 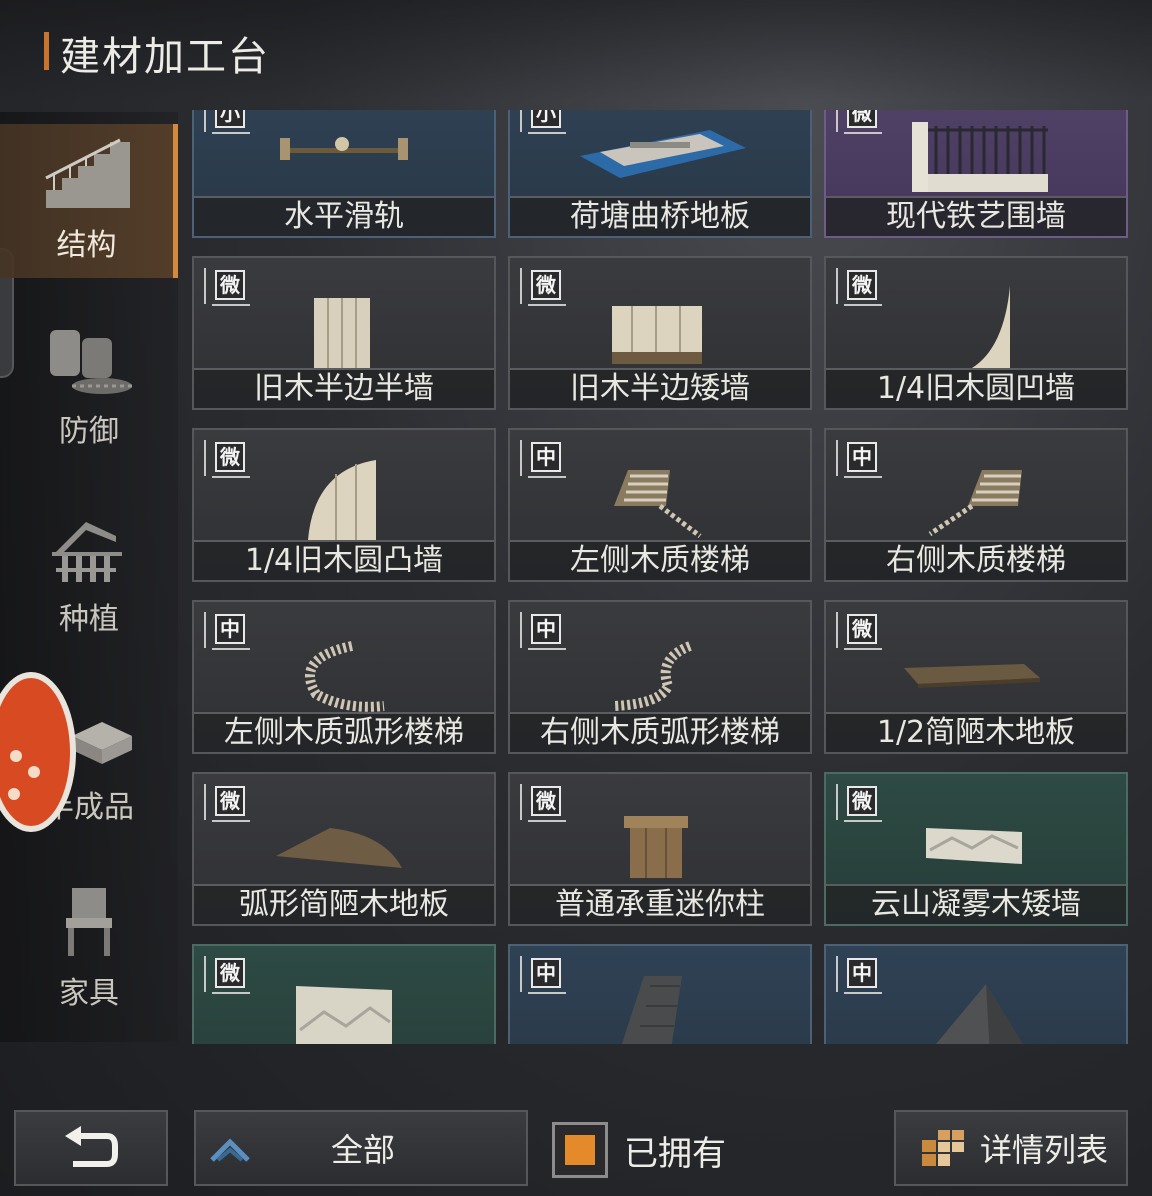 What do you see at coordinates (660, 904) in the screenshot?
I see `item-name: 普通承重迷你柱` at bounding box center [660, 904].